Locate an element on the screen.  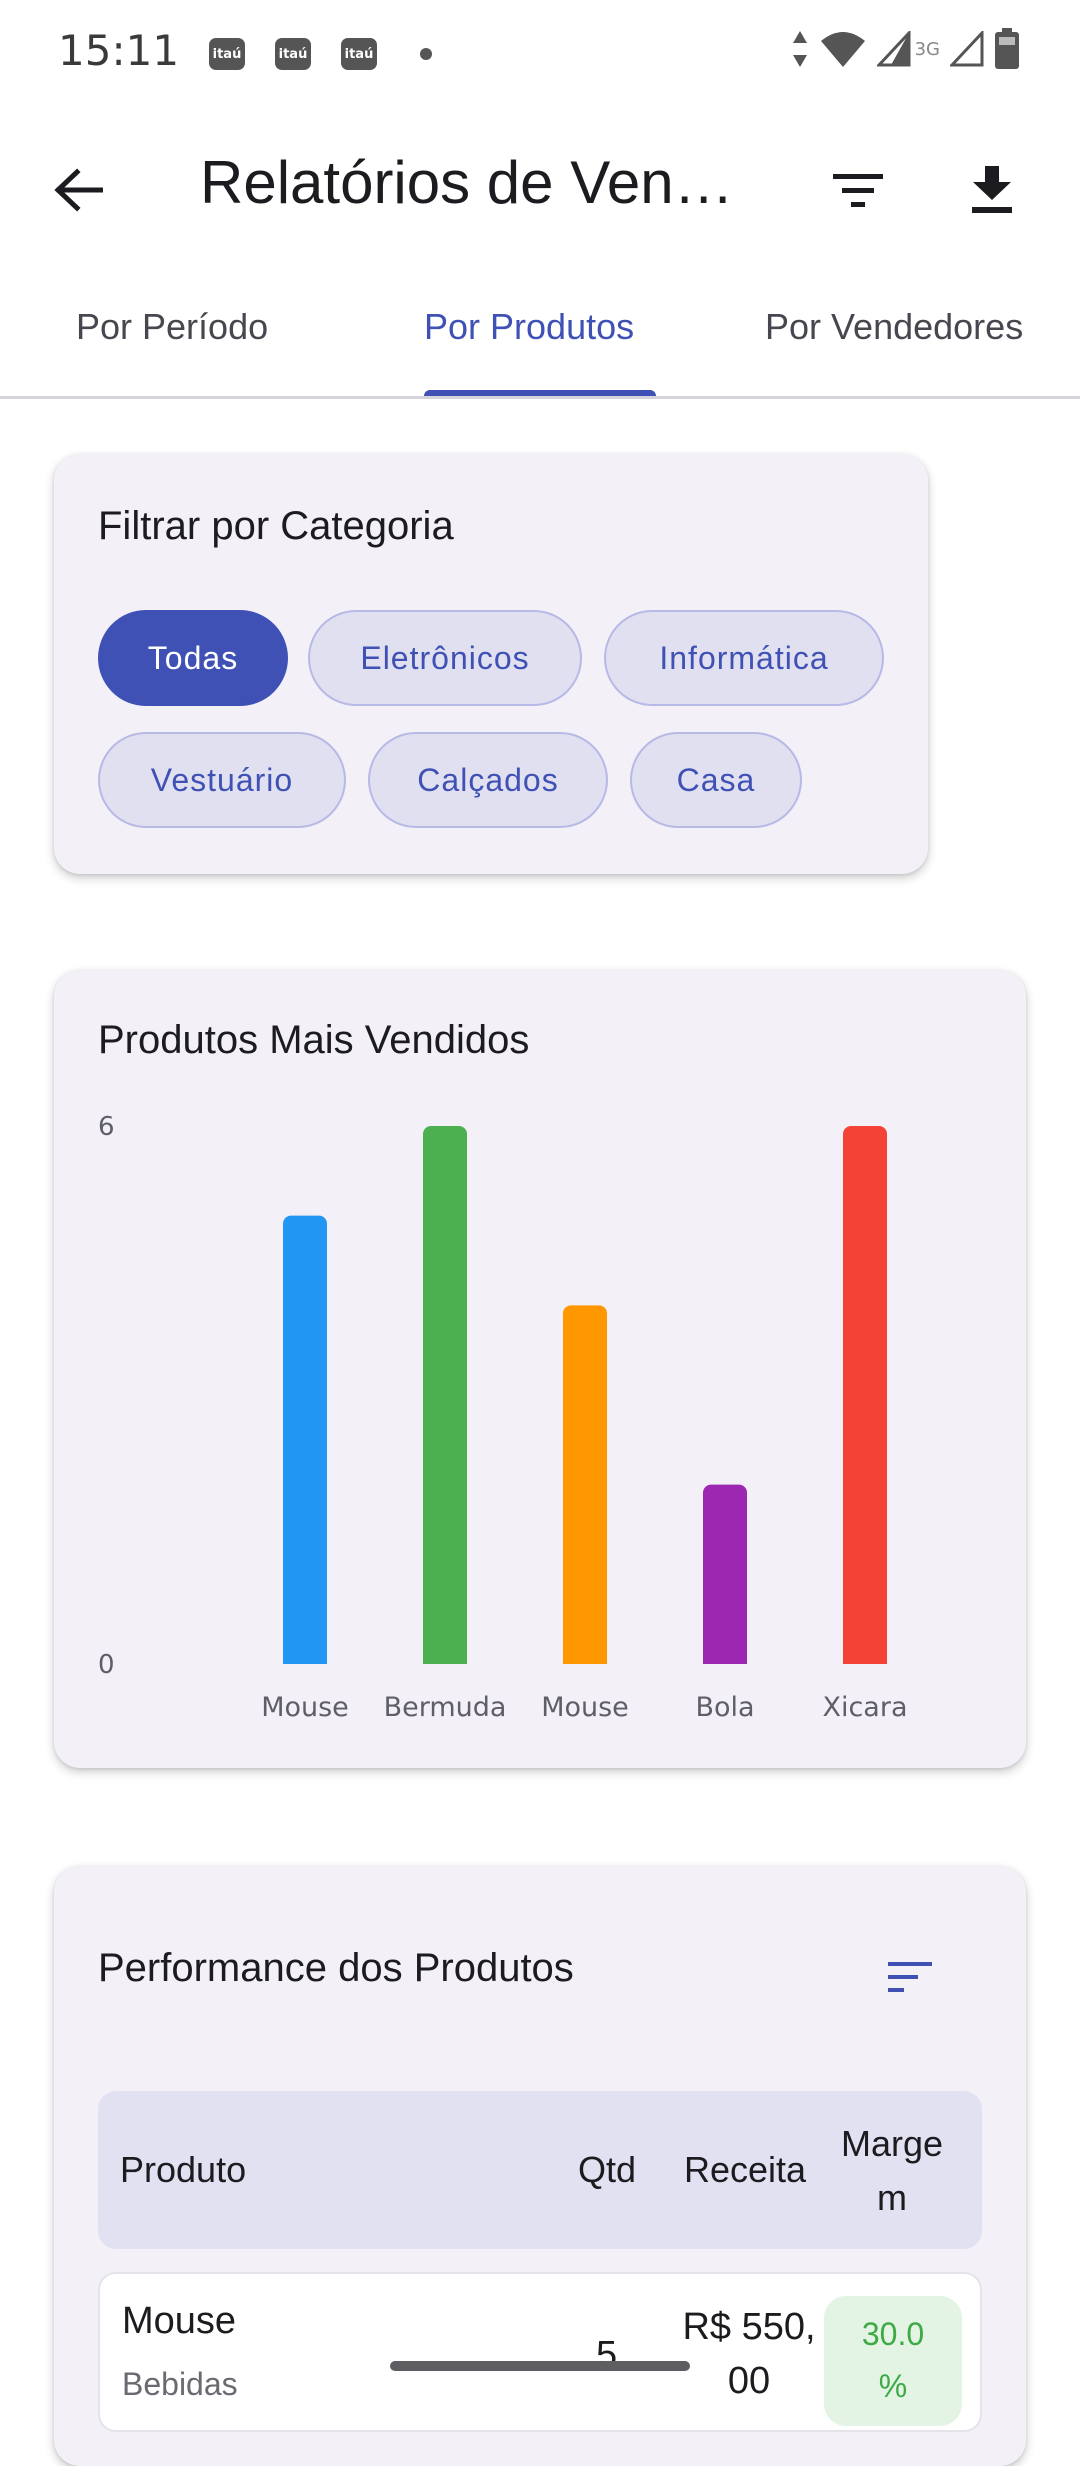
y-tick-label: 6 is located at coordinates (106, 1127).